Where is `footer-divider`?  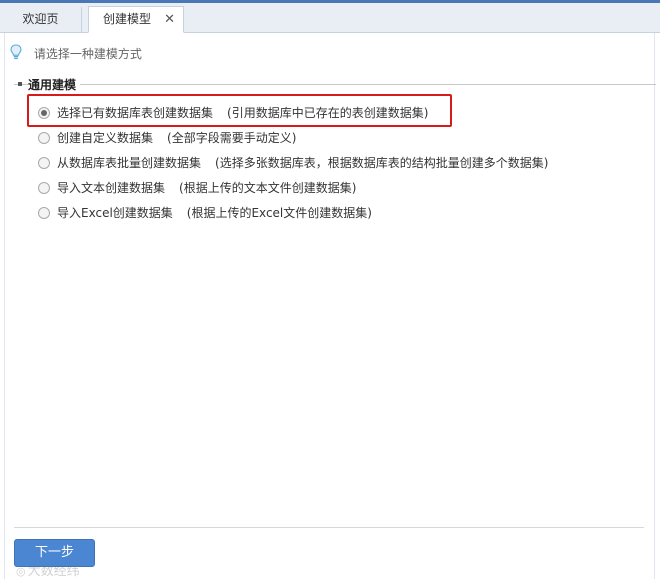 footer-divider is located at coordinates (329, 527).